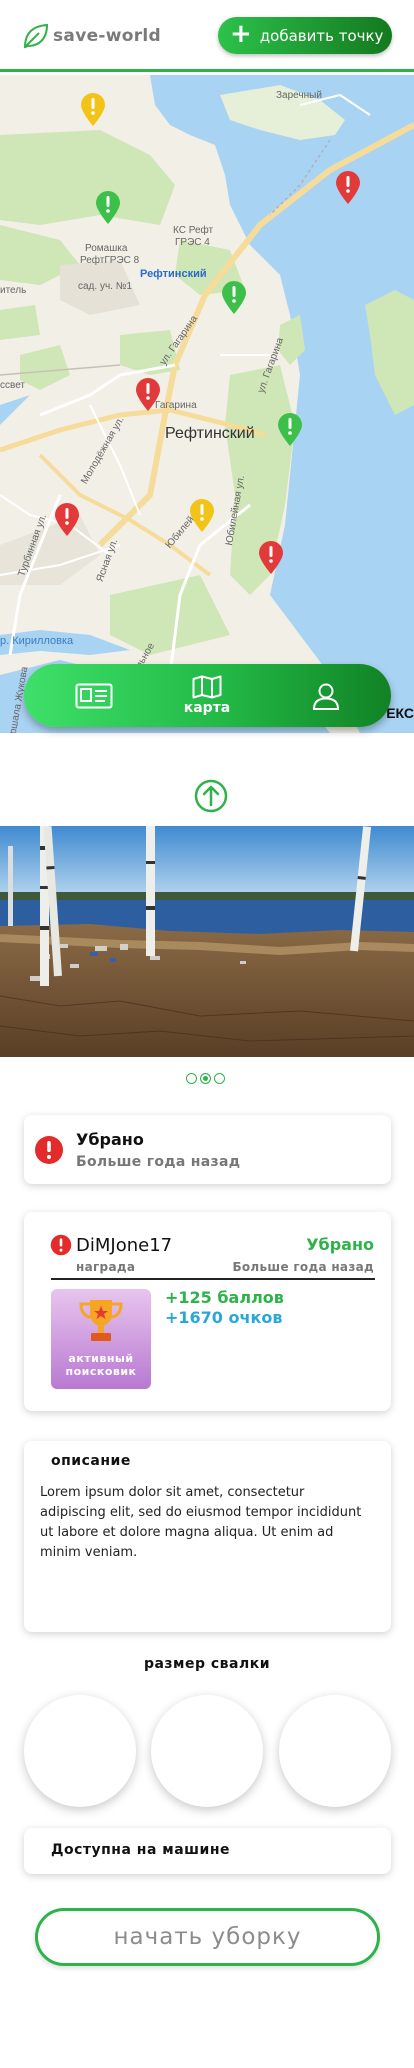  Describe the element at coordinates (321, 35) in the screenshot. I see `add-point-label: добавить точку` at that location.